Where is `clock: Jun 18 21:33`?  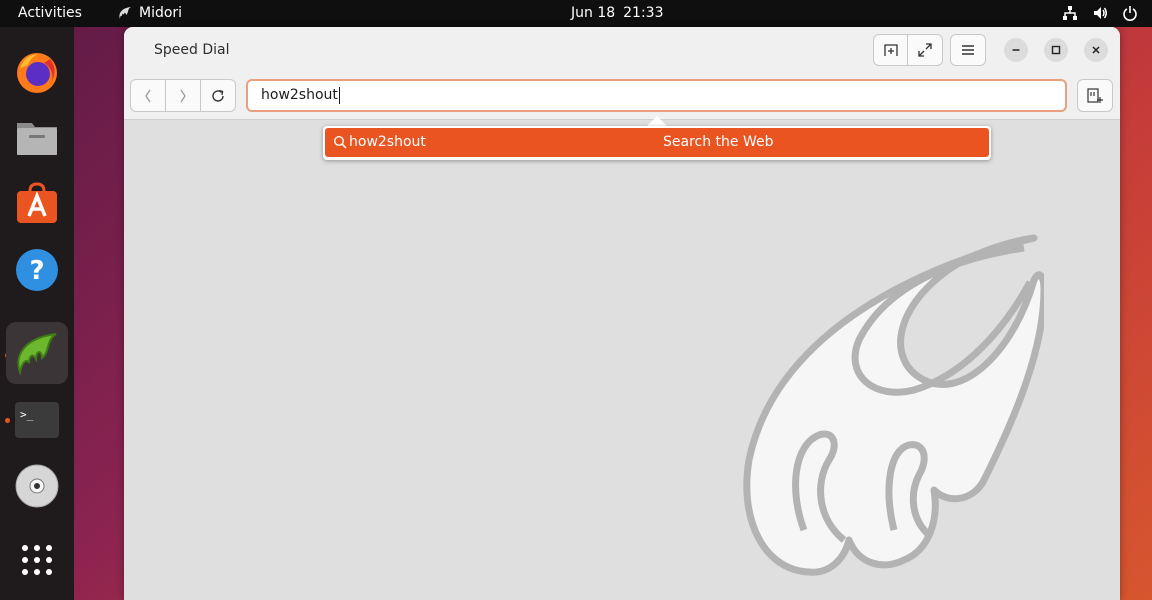 clock: Jun 18 21:33 is located at coordinates (617, 13).